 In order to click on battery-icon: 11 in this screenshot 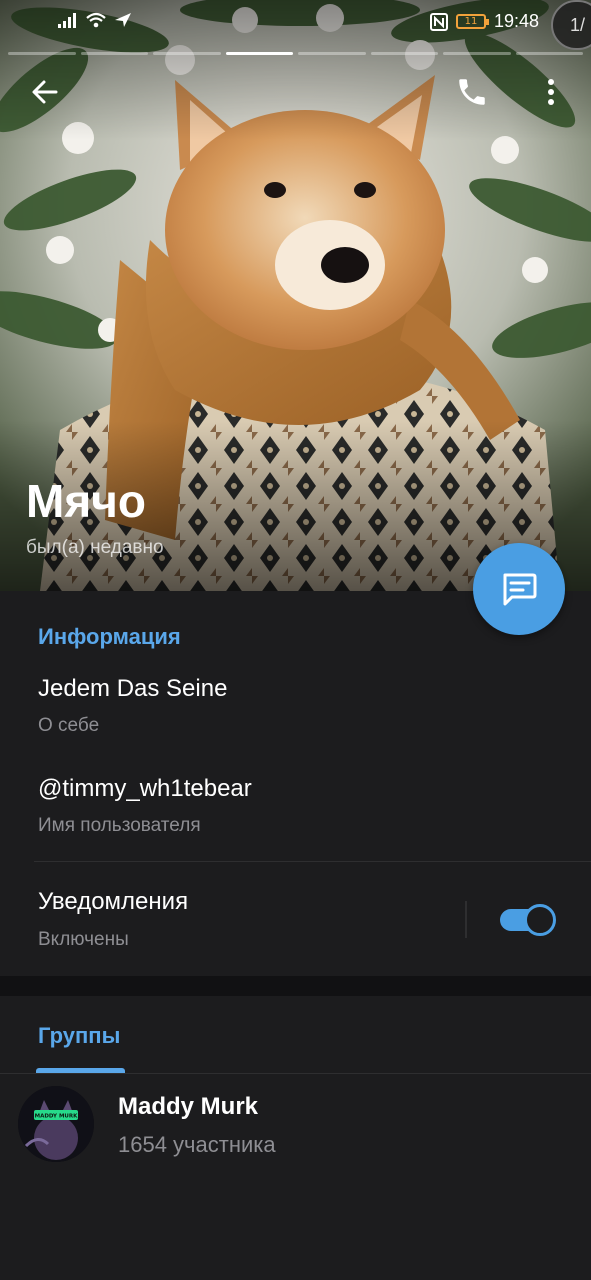, I will do `click(472, 21)`.